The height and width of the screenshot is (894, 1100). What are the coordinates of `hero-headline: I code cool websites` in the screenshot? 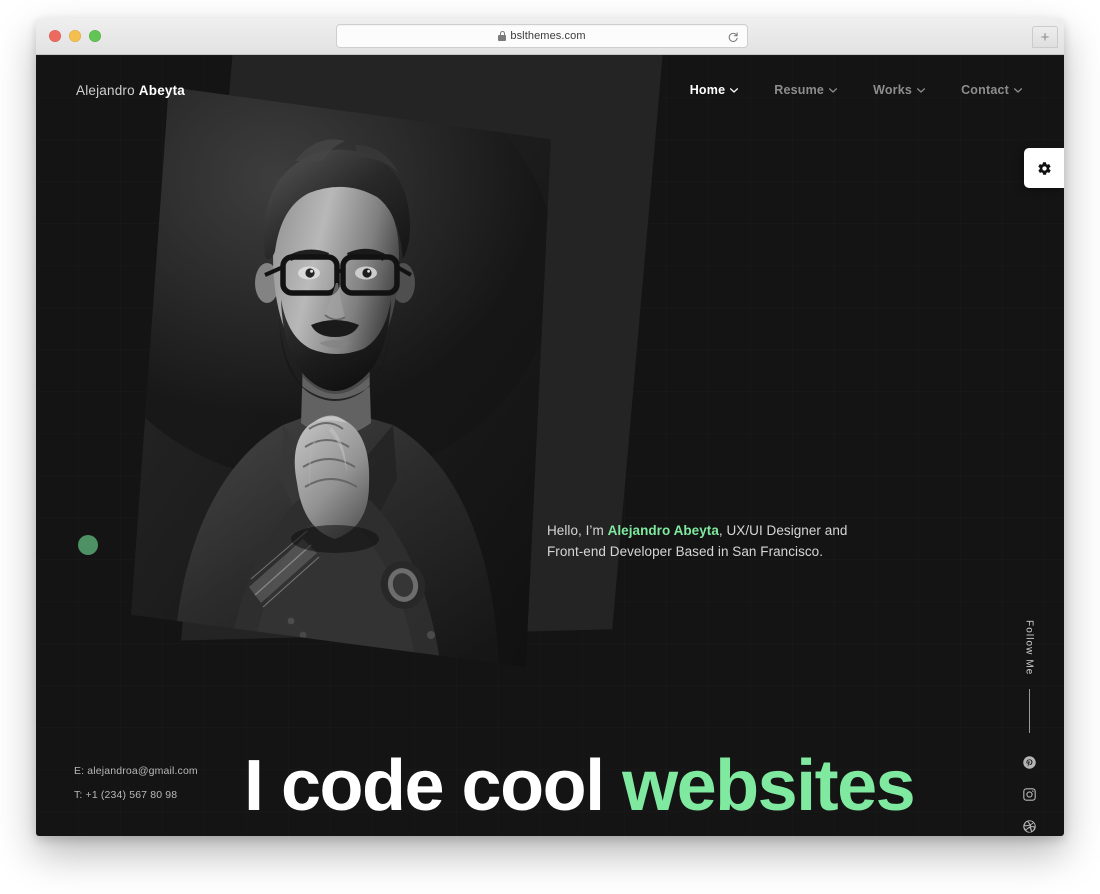 It's located at (580, 786).